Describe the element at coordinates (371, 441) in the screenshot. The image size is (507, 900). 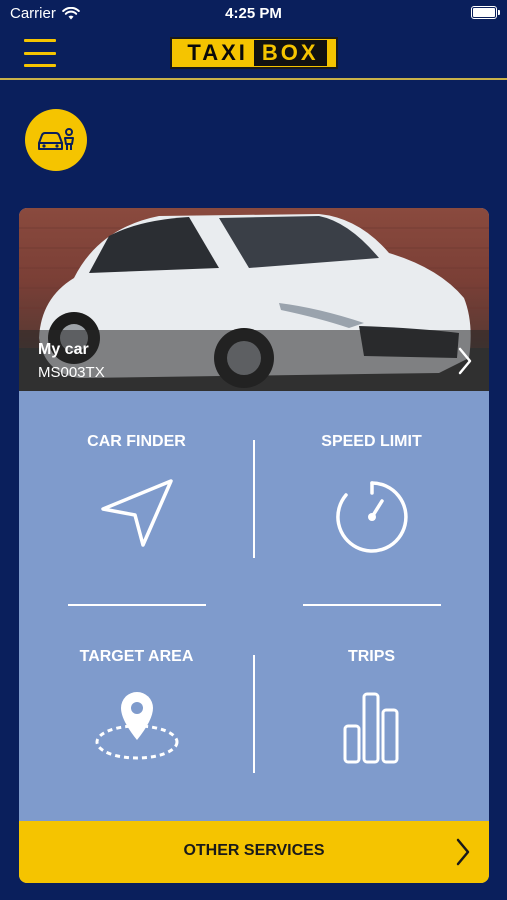
I see `speed-limit-label: SPEED LIMIT` at that location.